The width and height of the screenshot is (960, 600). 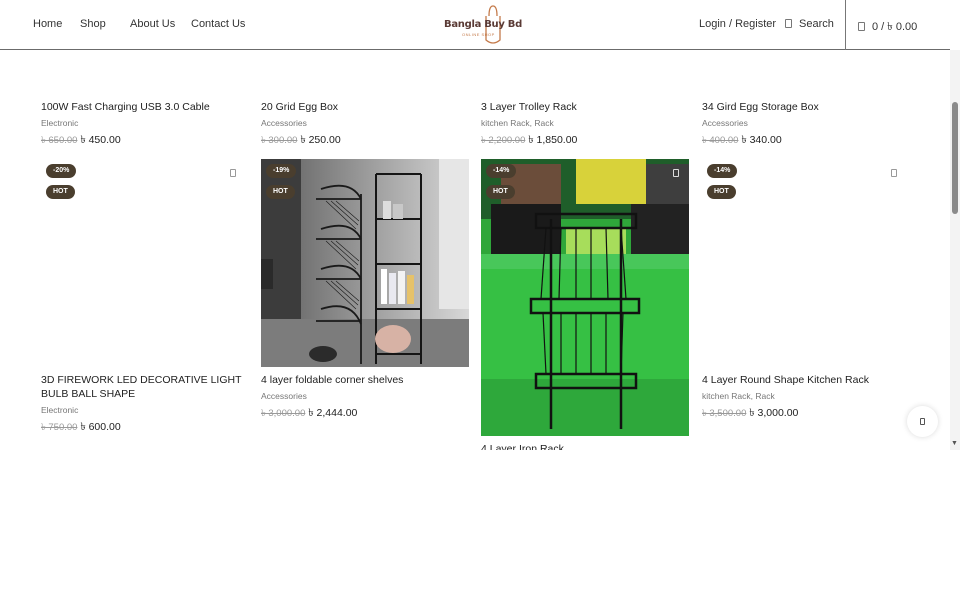 I want to click on product-price: ৳ 300.00 ৳ 250.00, so click(x=365, y=141).